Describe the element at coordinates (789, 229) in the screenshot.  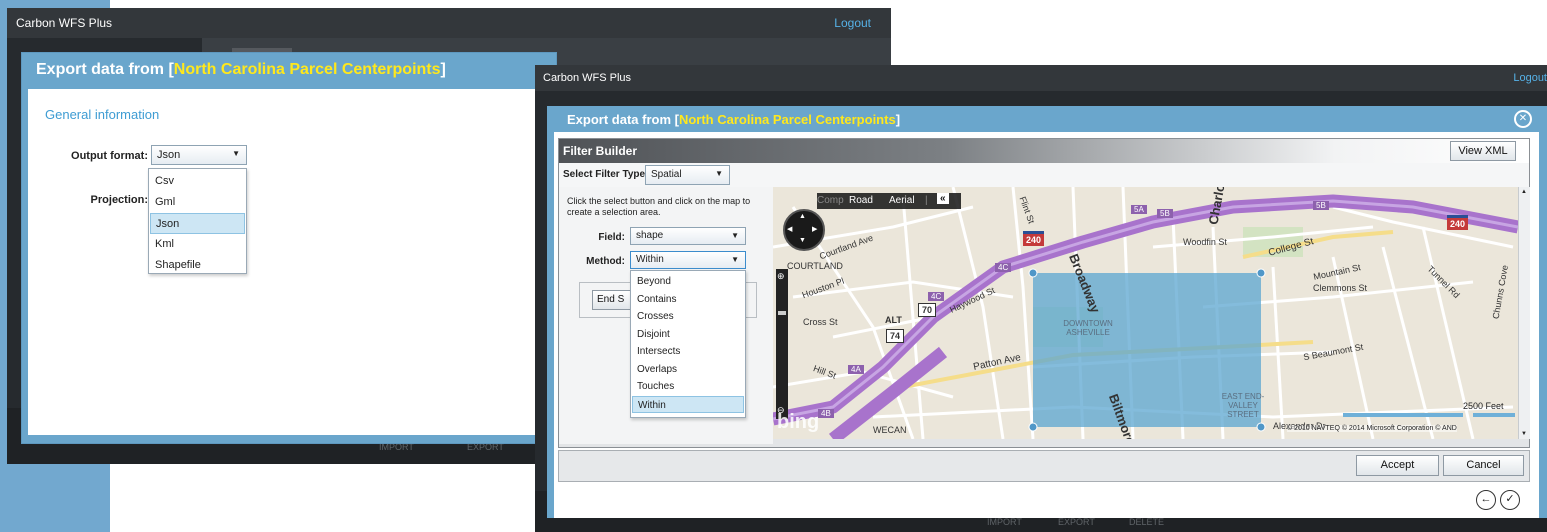
I see `pan-left-icon: ◀` at that location.